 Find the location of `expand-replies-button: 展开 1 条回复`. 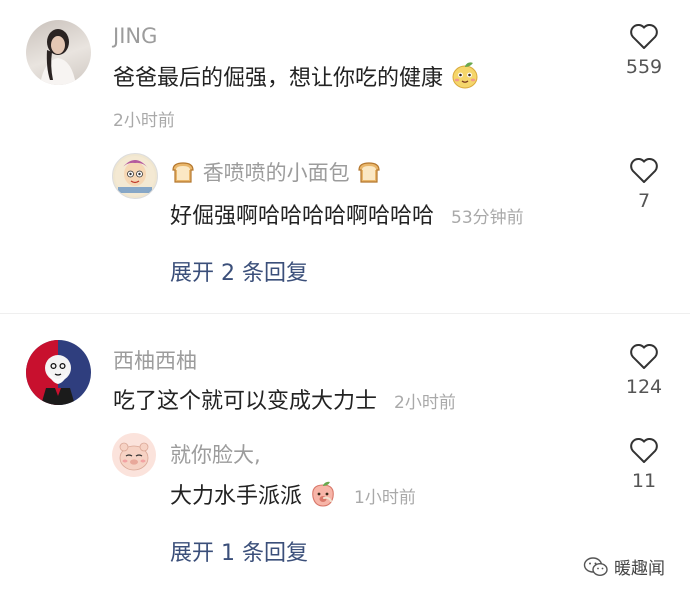

expand-replies-button: 展开 1 条回复 is located at coordinates (239, 551).